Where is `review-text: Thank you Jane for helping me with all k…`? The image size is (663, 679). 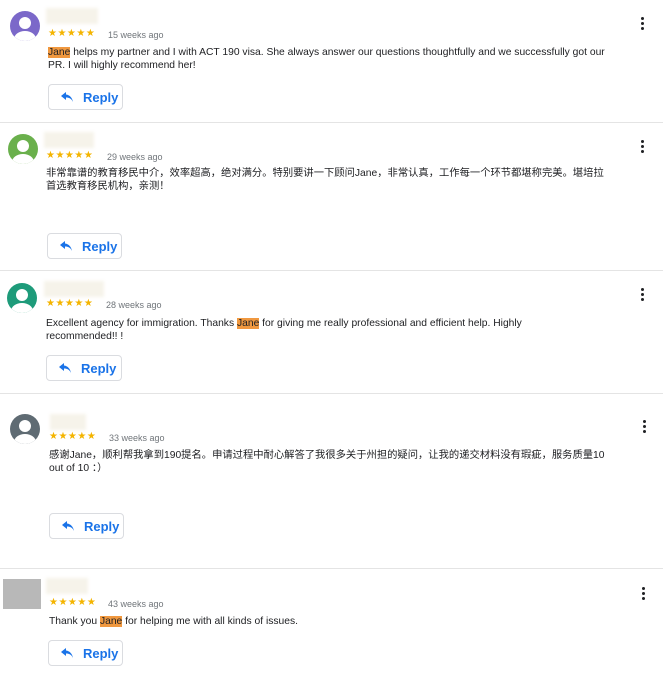
review-text: Thank you Jane for helping me with all k… is located at coordinates (173, 621).